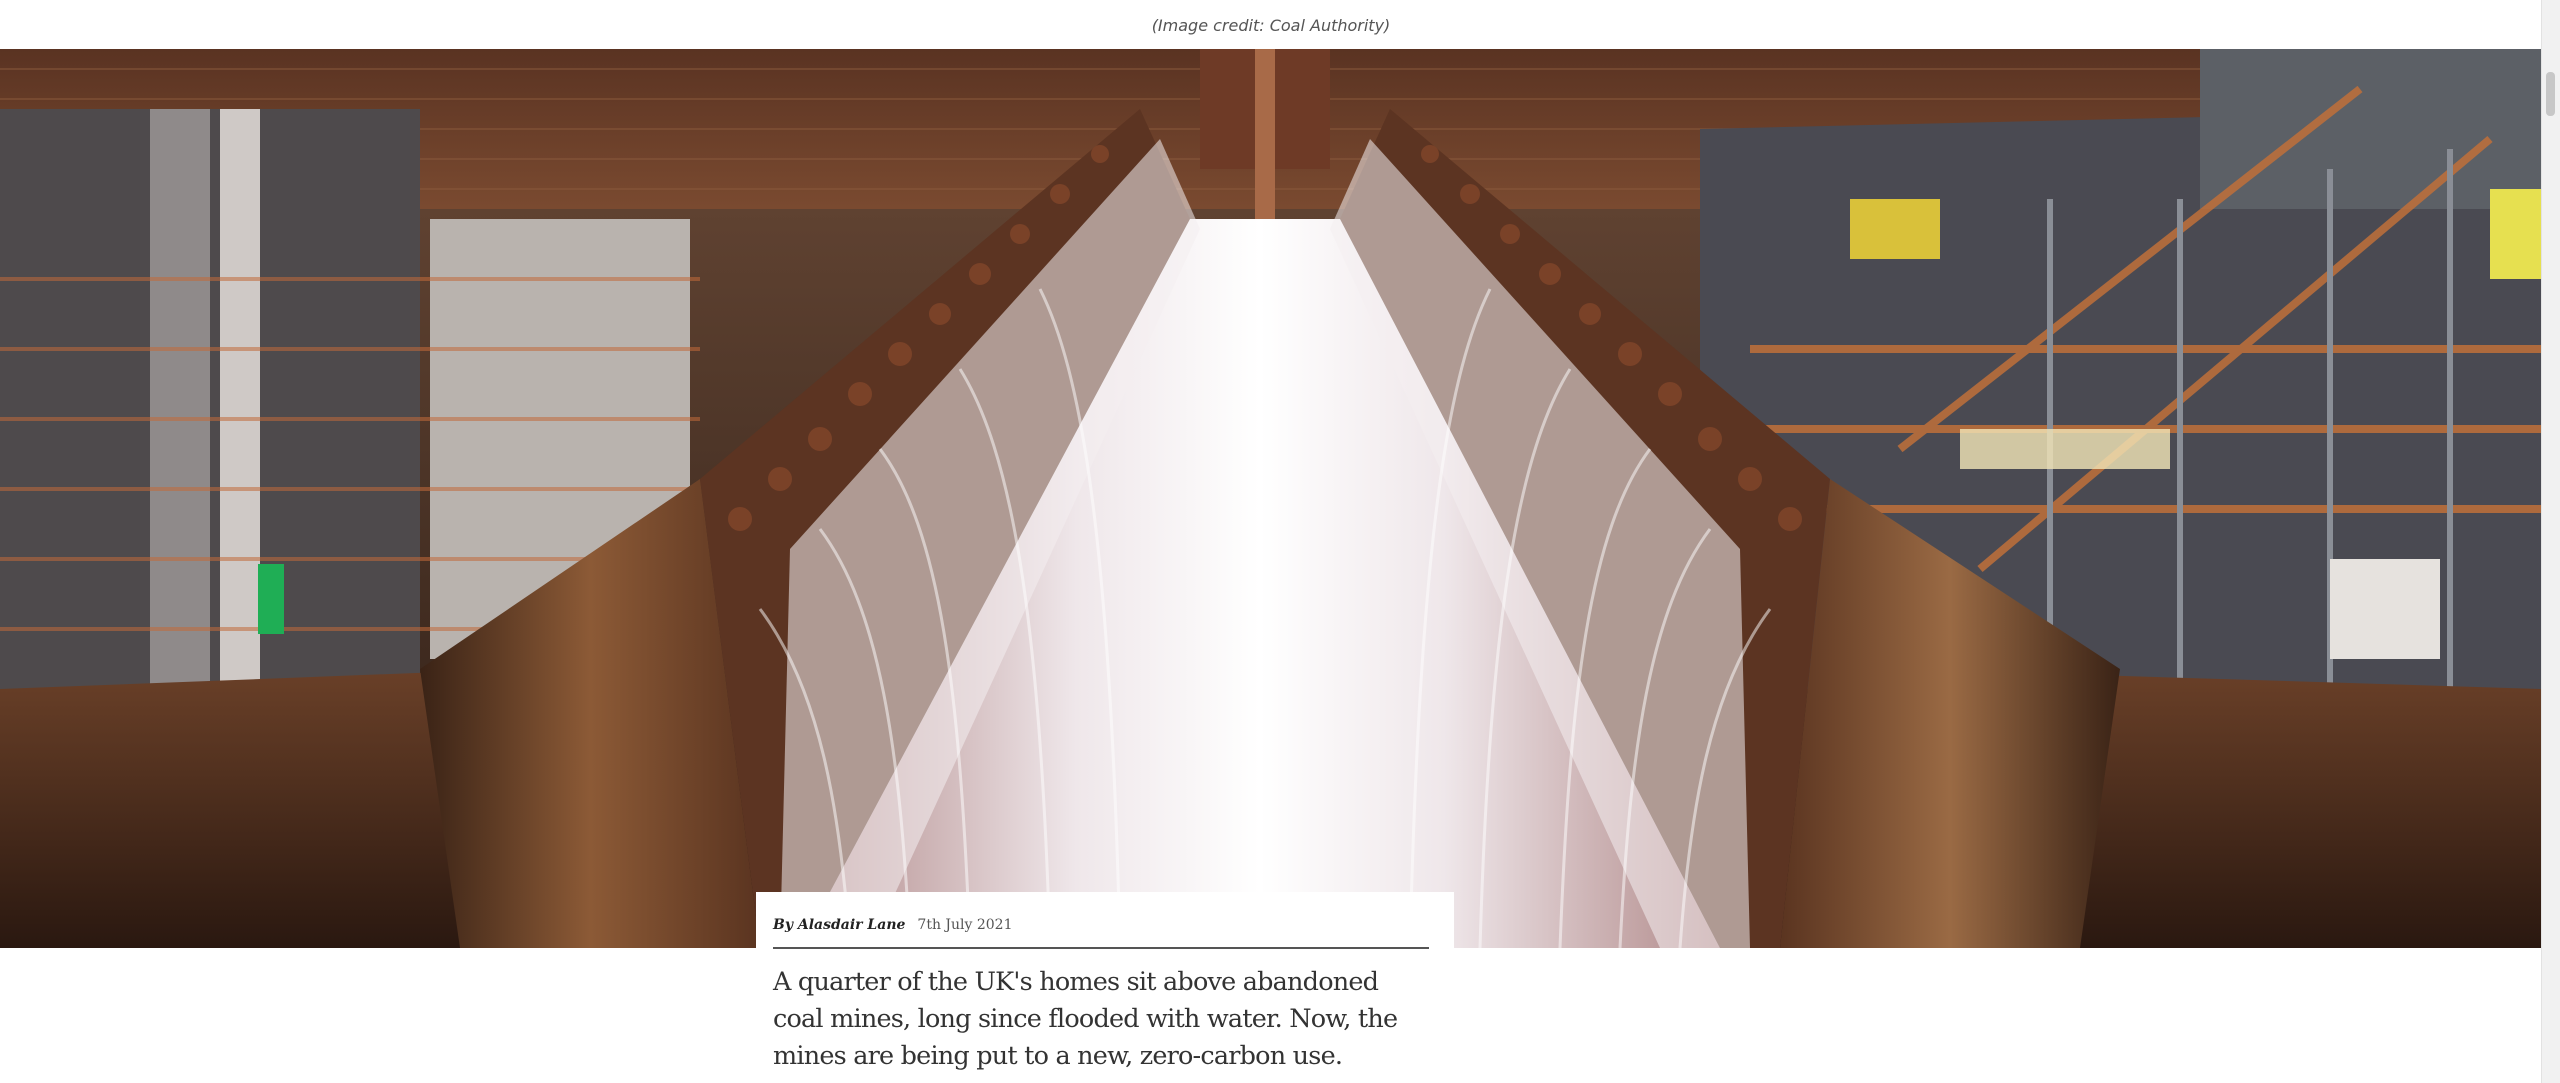  I want to click on publish-date: 7th July 2021, so click(965, 925).